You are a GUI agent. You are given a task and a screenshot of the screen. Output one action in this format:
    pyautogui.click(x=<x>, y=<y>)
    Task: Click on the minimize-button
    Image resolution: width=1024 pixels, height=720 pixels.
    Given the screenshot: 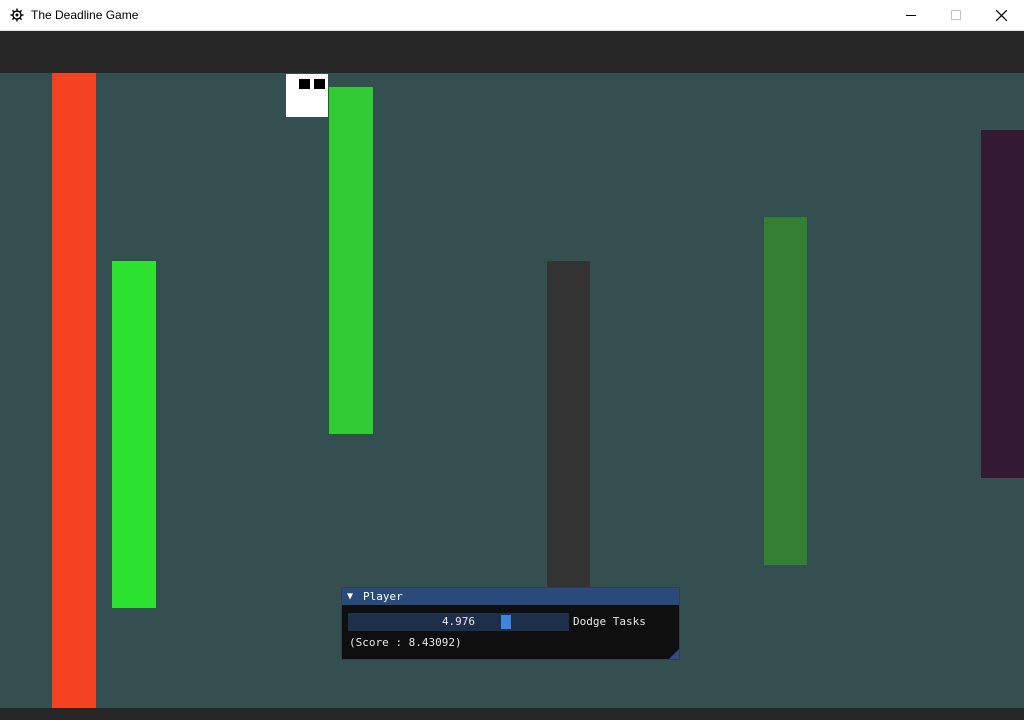 What is the action you would take?
    pyautogui.click(x=911, y=15)
    